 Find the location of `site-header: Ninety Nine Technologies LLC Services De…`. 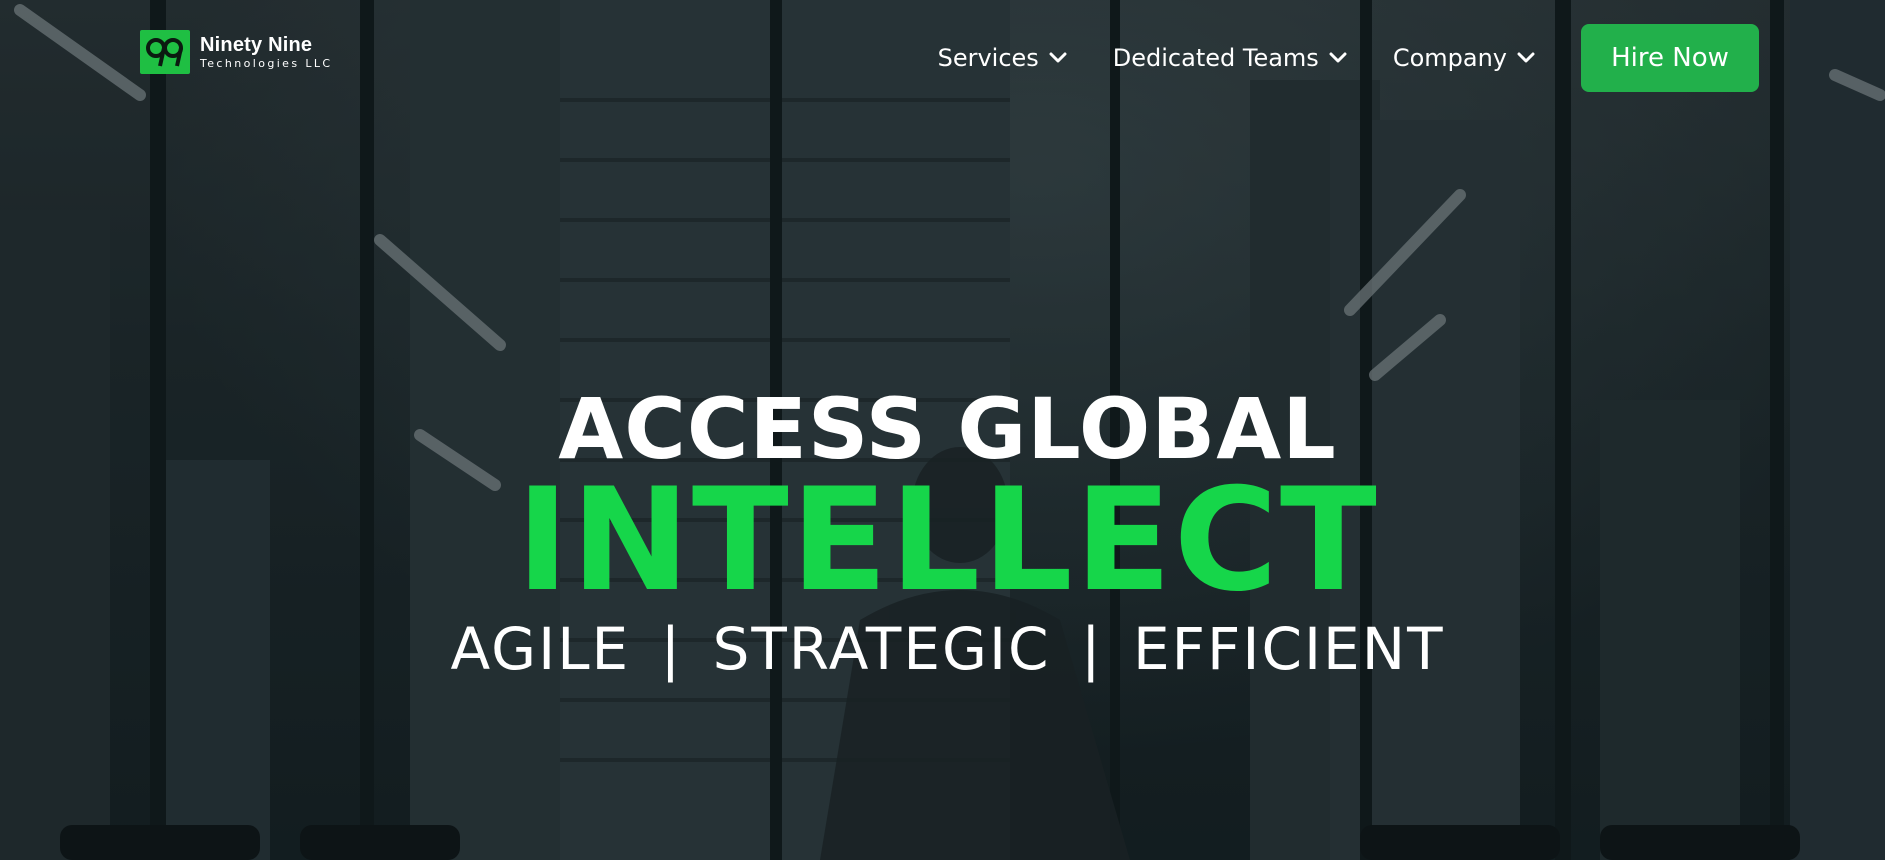

site-header: Ninety Nine Technologies LLC Services De… is located at coordinates (942, 55).